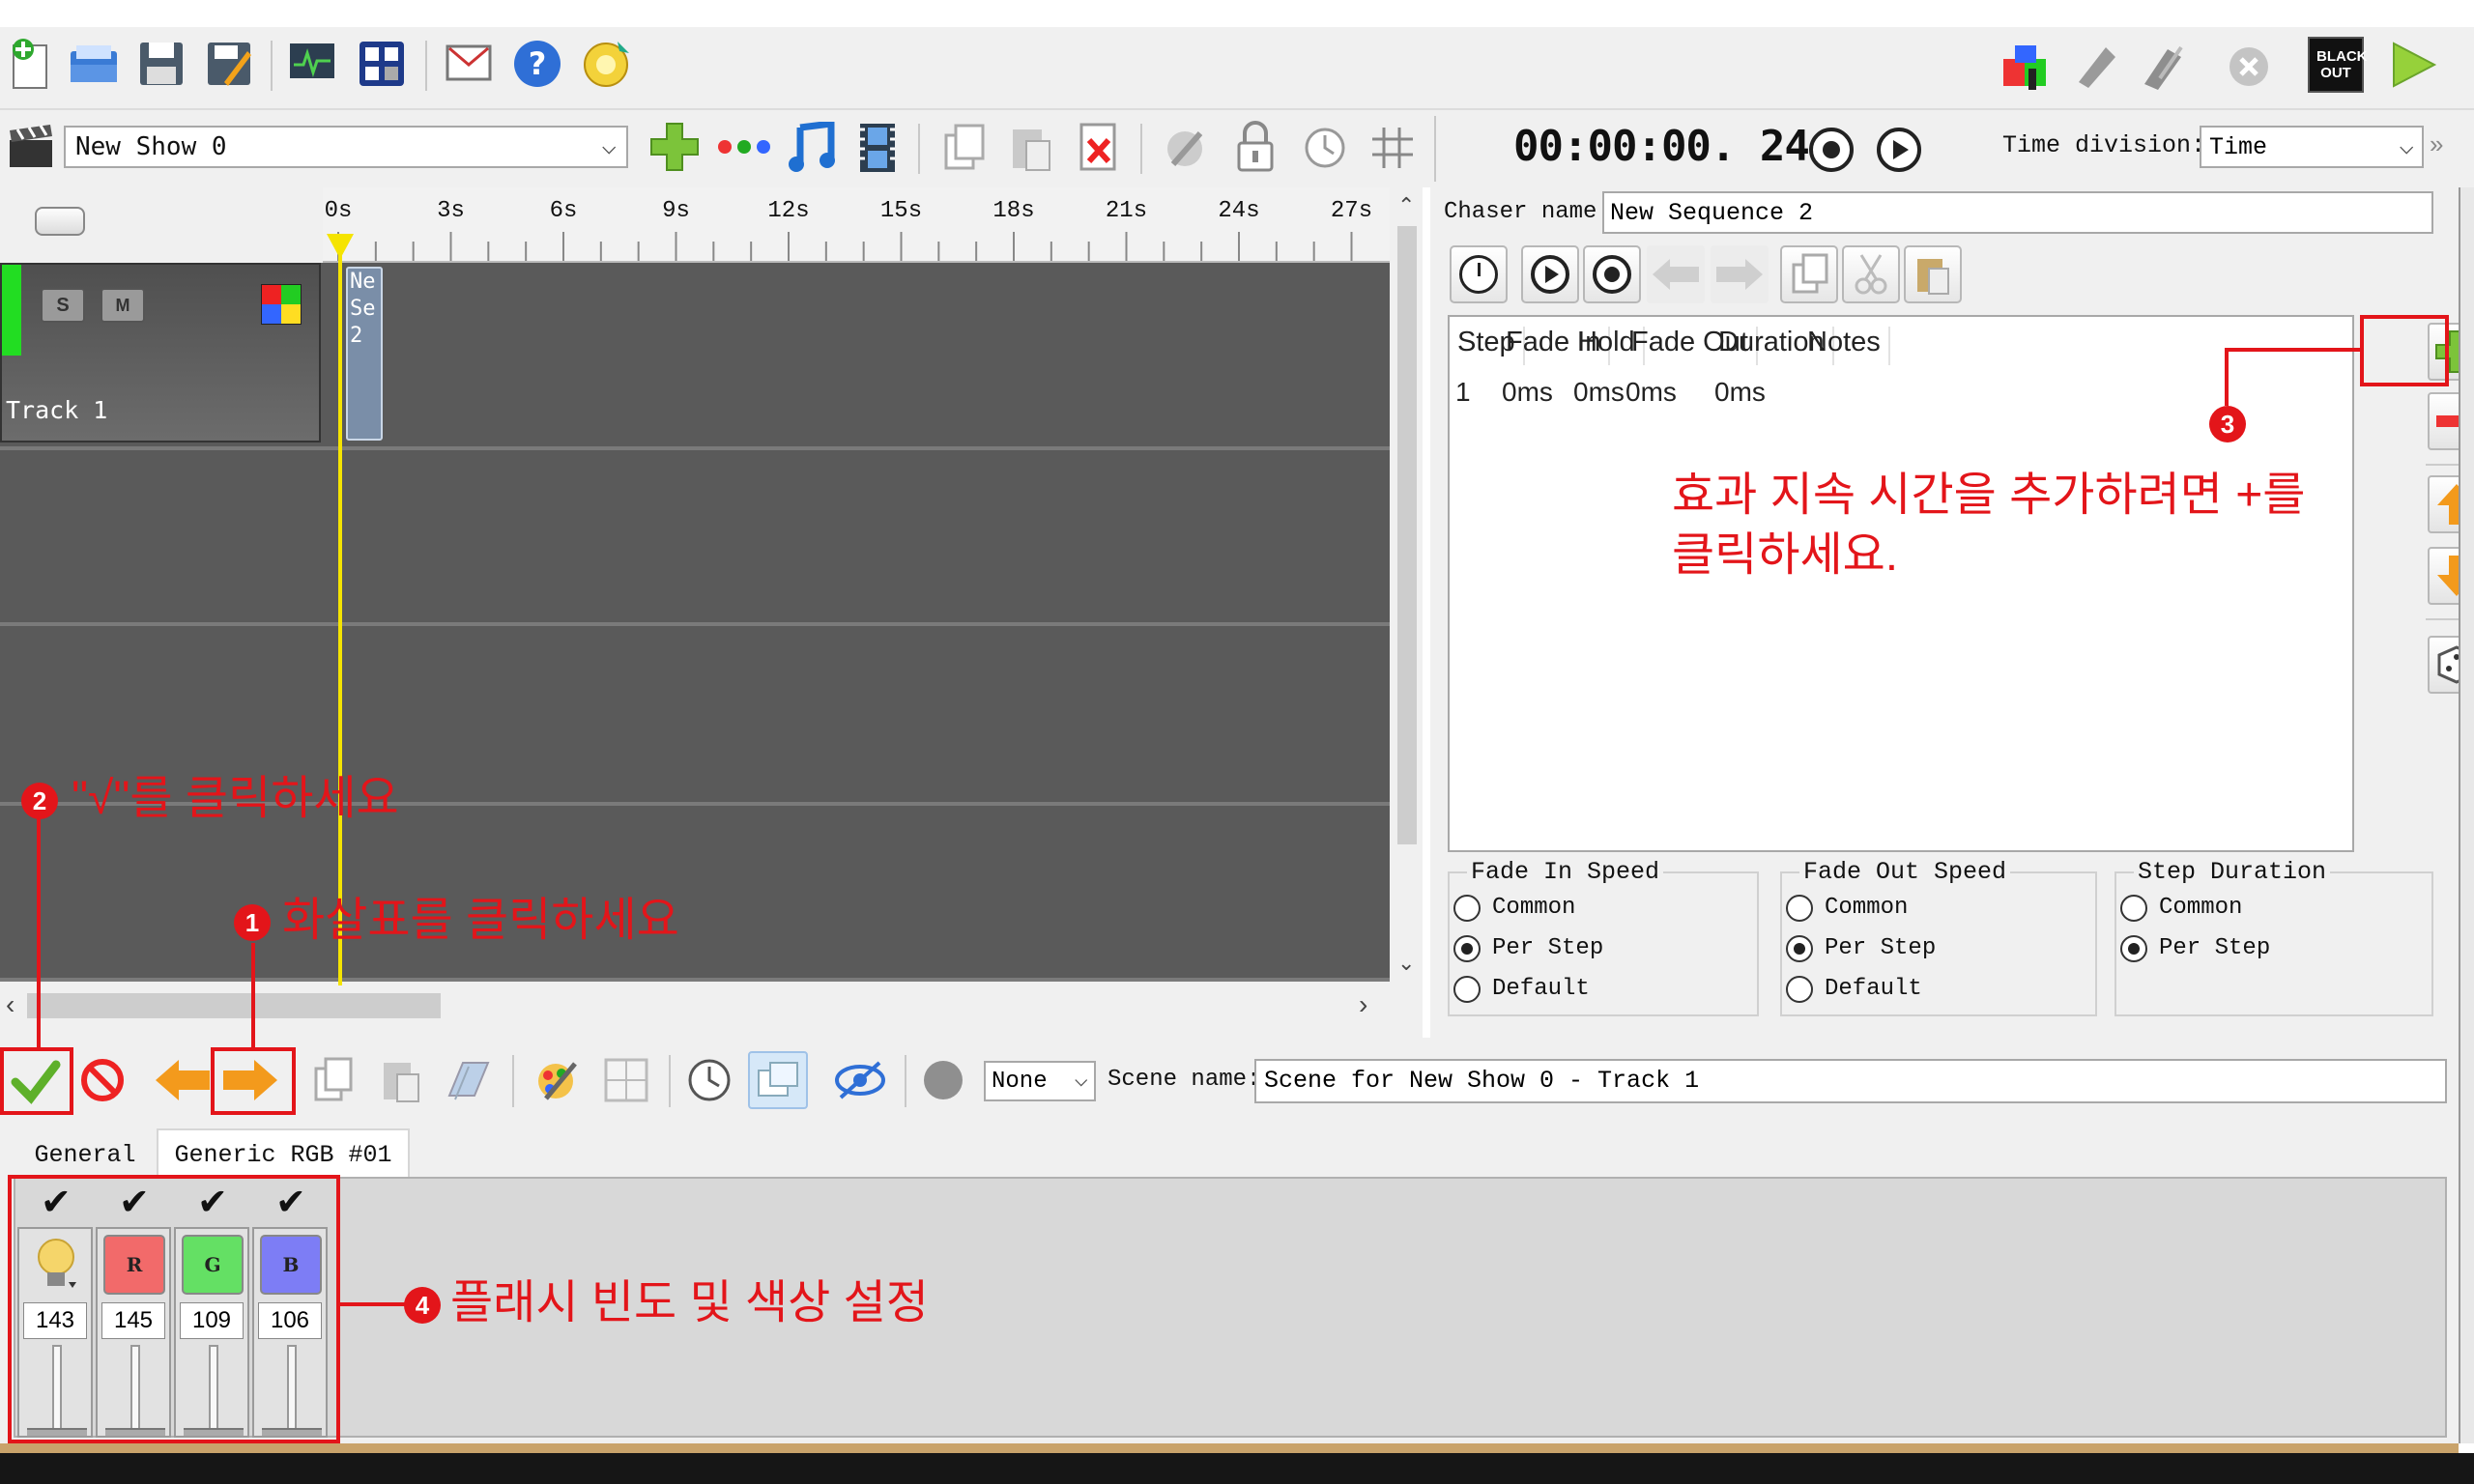  Describe the element at coordinates (1479, 274) in the screenshot. I see `chaser-speed-button` at that location.